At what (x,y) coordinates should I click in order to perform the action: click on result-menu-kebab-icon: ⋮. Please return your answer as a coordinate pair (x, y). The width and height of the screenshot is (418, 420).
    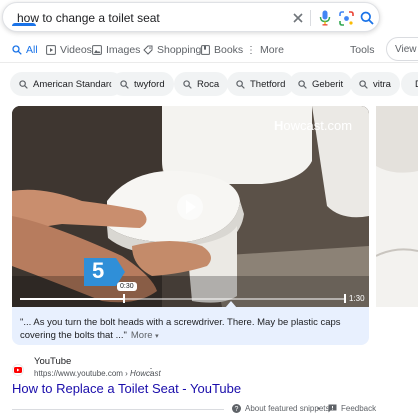
    Looking at the image, I should click on (151, 372).